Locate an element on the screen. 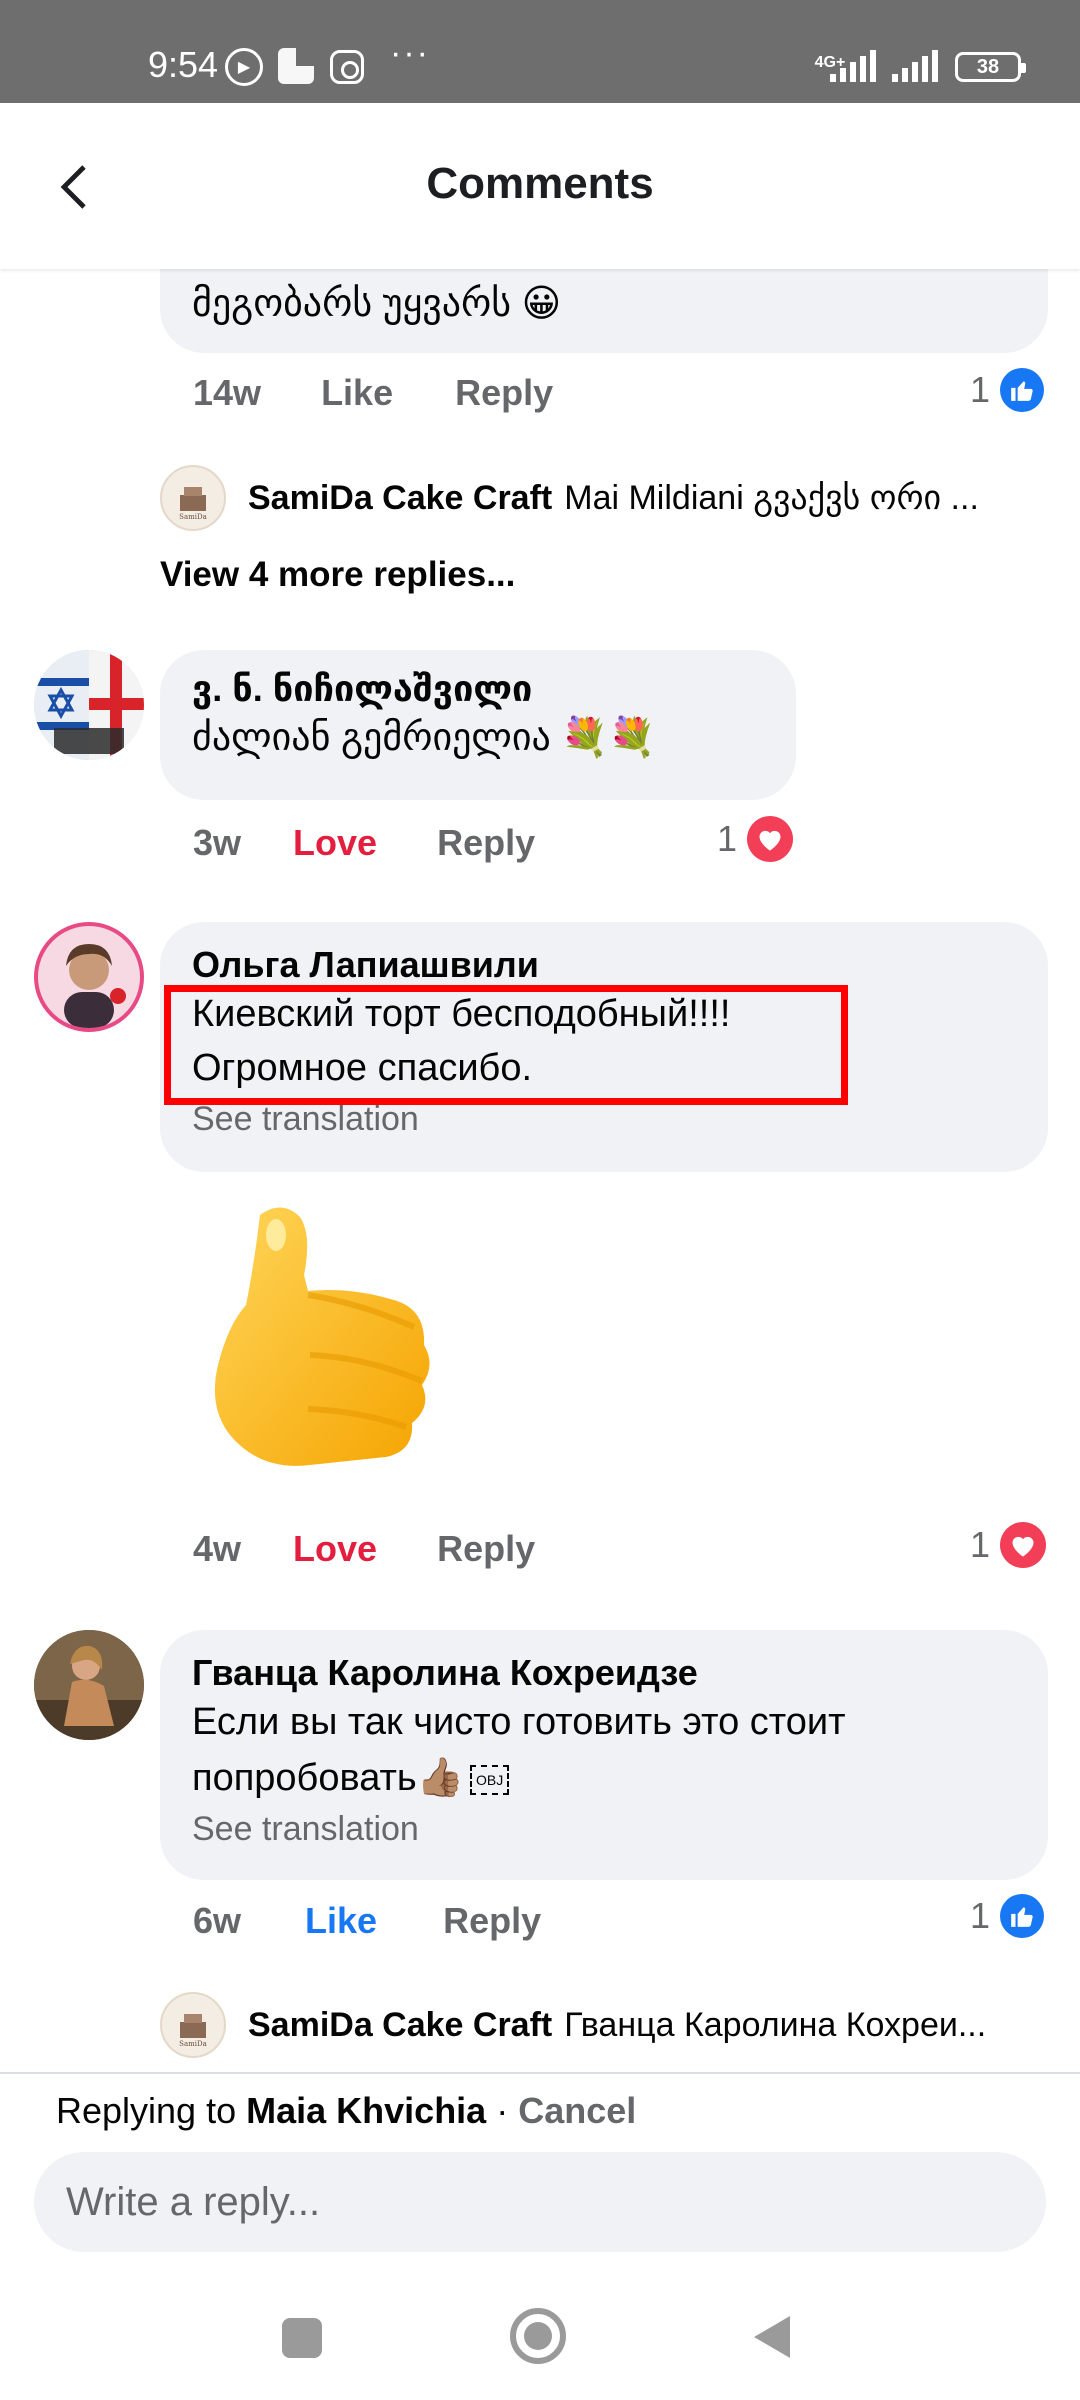 The width and height of the screenshot is (1080, 2400). page-title: Comments is located at coordinates (540, 183).